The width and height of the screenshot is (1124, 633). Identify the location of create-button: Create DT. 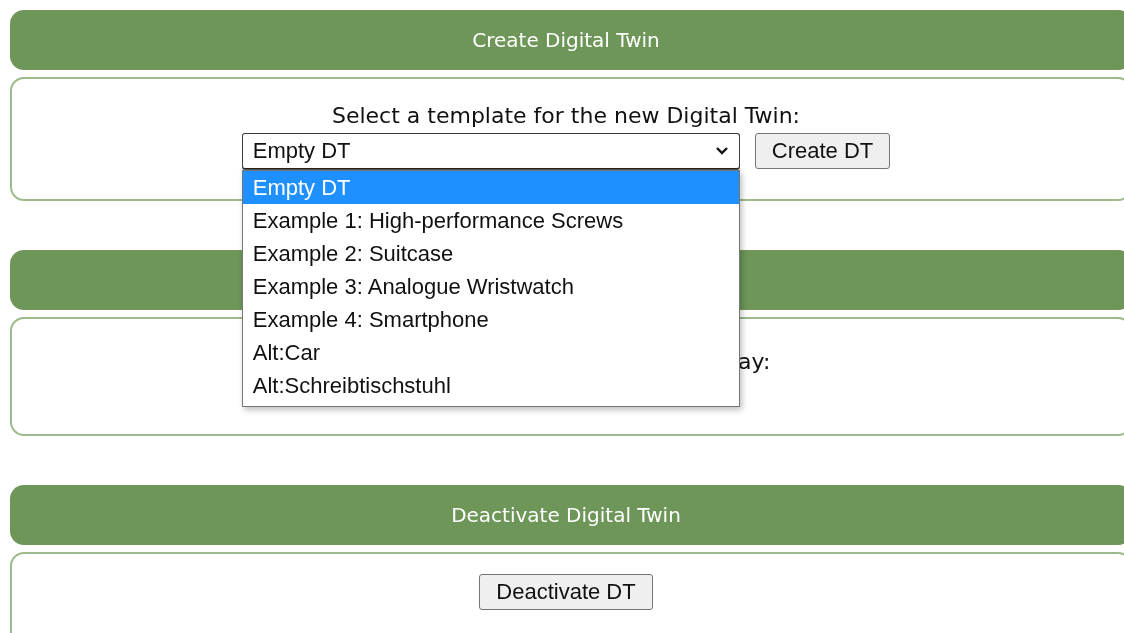
(822, 151).